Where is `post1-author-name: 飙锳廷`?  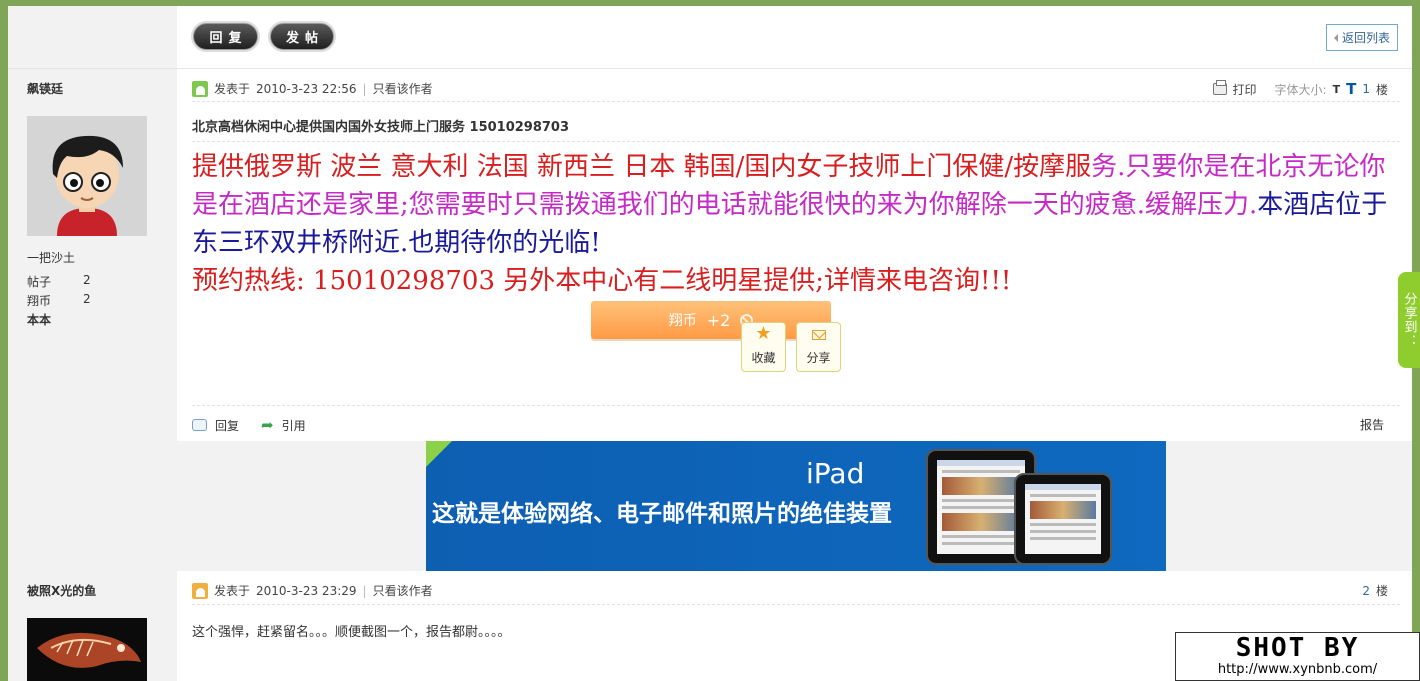
post1-author-name: 飙锳廷 is located at coordinates (45, 88).